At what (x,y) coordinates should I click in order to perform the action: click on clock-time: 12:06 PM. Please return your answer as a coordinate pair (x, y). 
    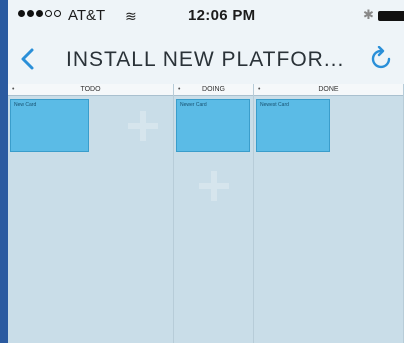
    Looking at the image, I should click on (222, 15).